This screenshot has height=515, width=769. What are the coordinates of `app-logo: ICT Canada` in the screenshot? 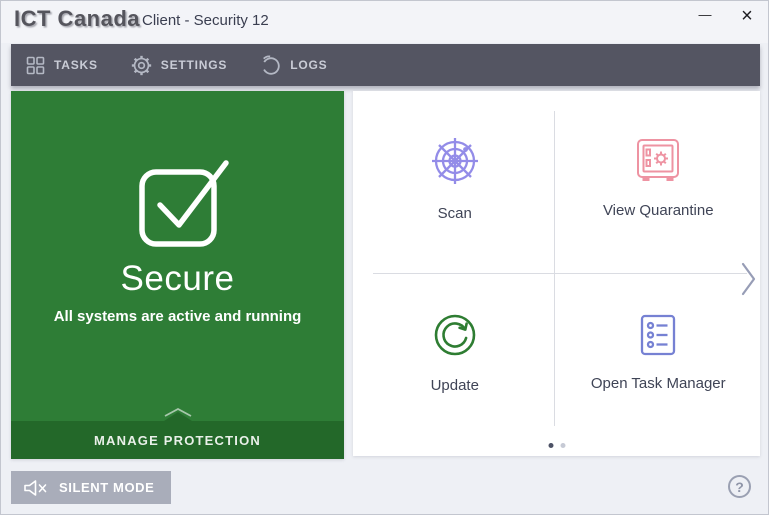 It's located at (77, 18).